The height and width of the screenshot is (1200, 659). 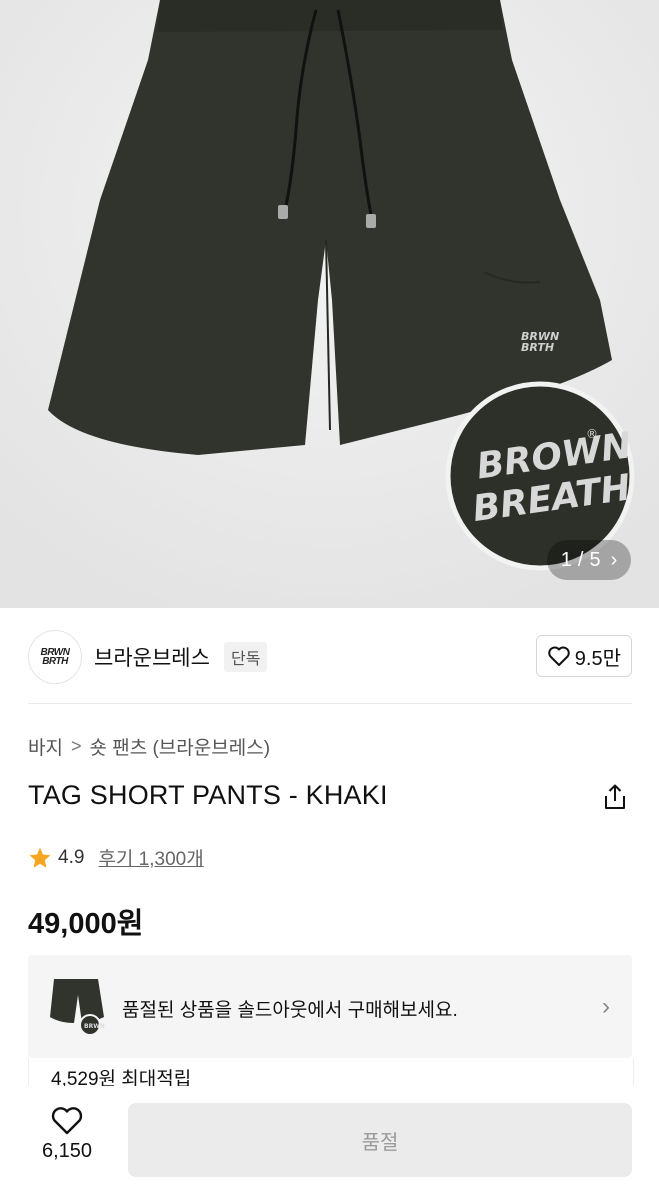 What do you see at coordinates (615, 797) in the screenshot?
I see `share-icon` at bounding box center [615, 797].